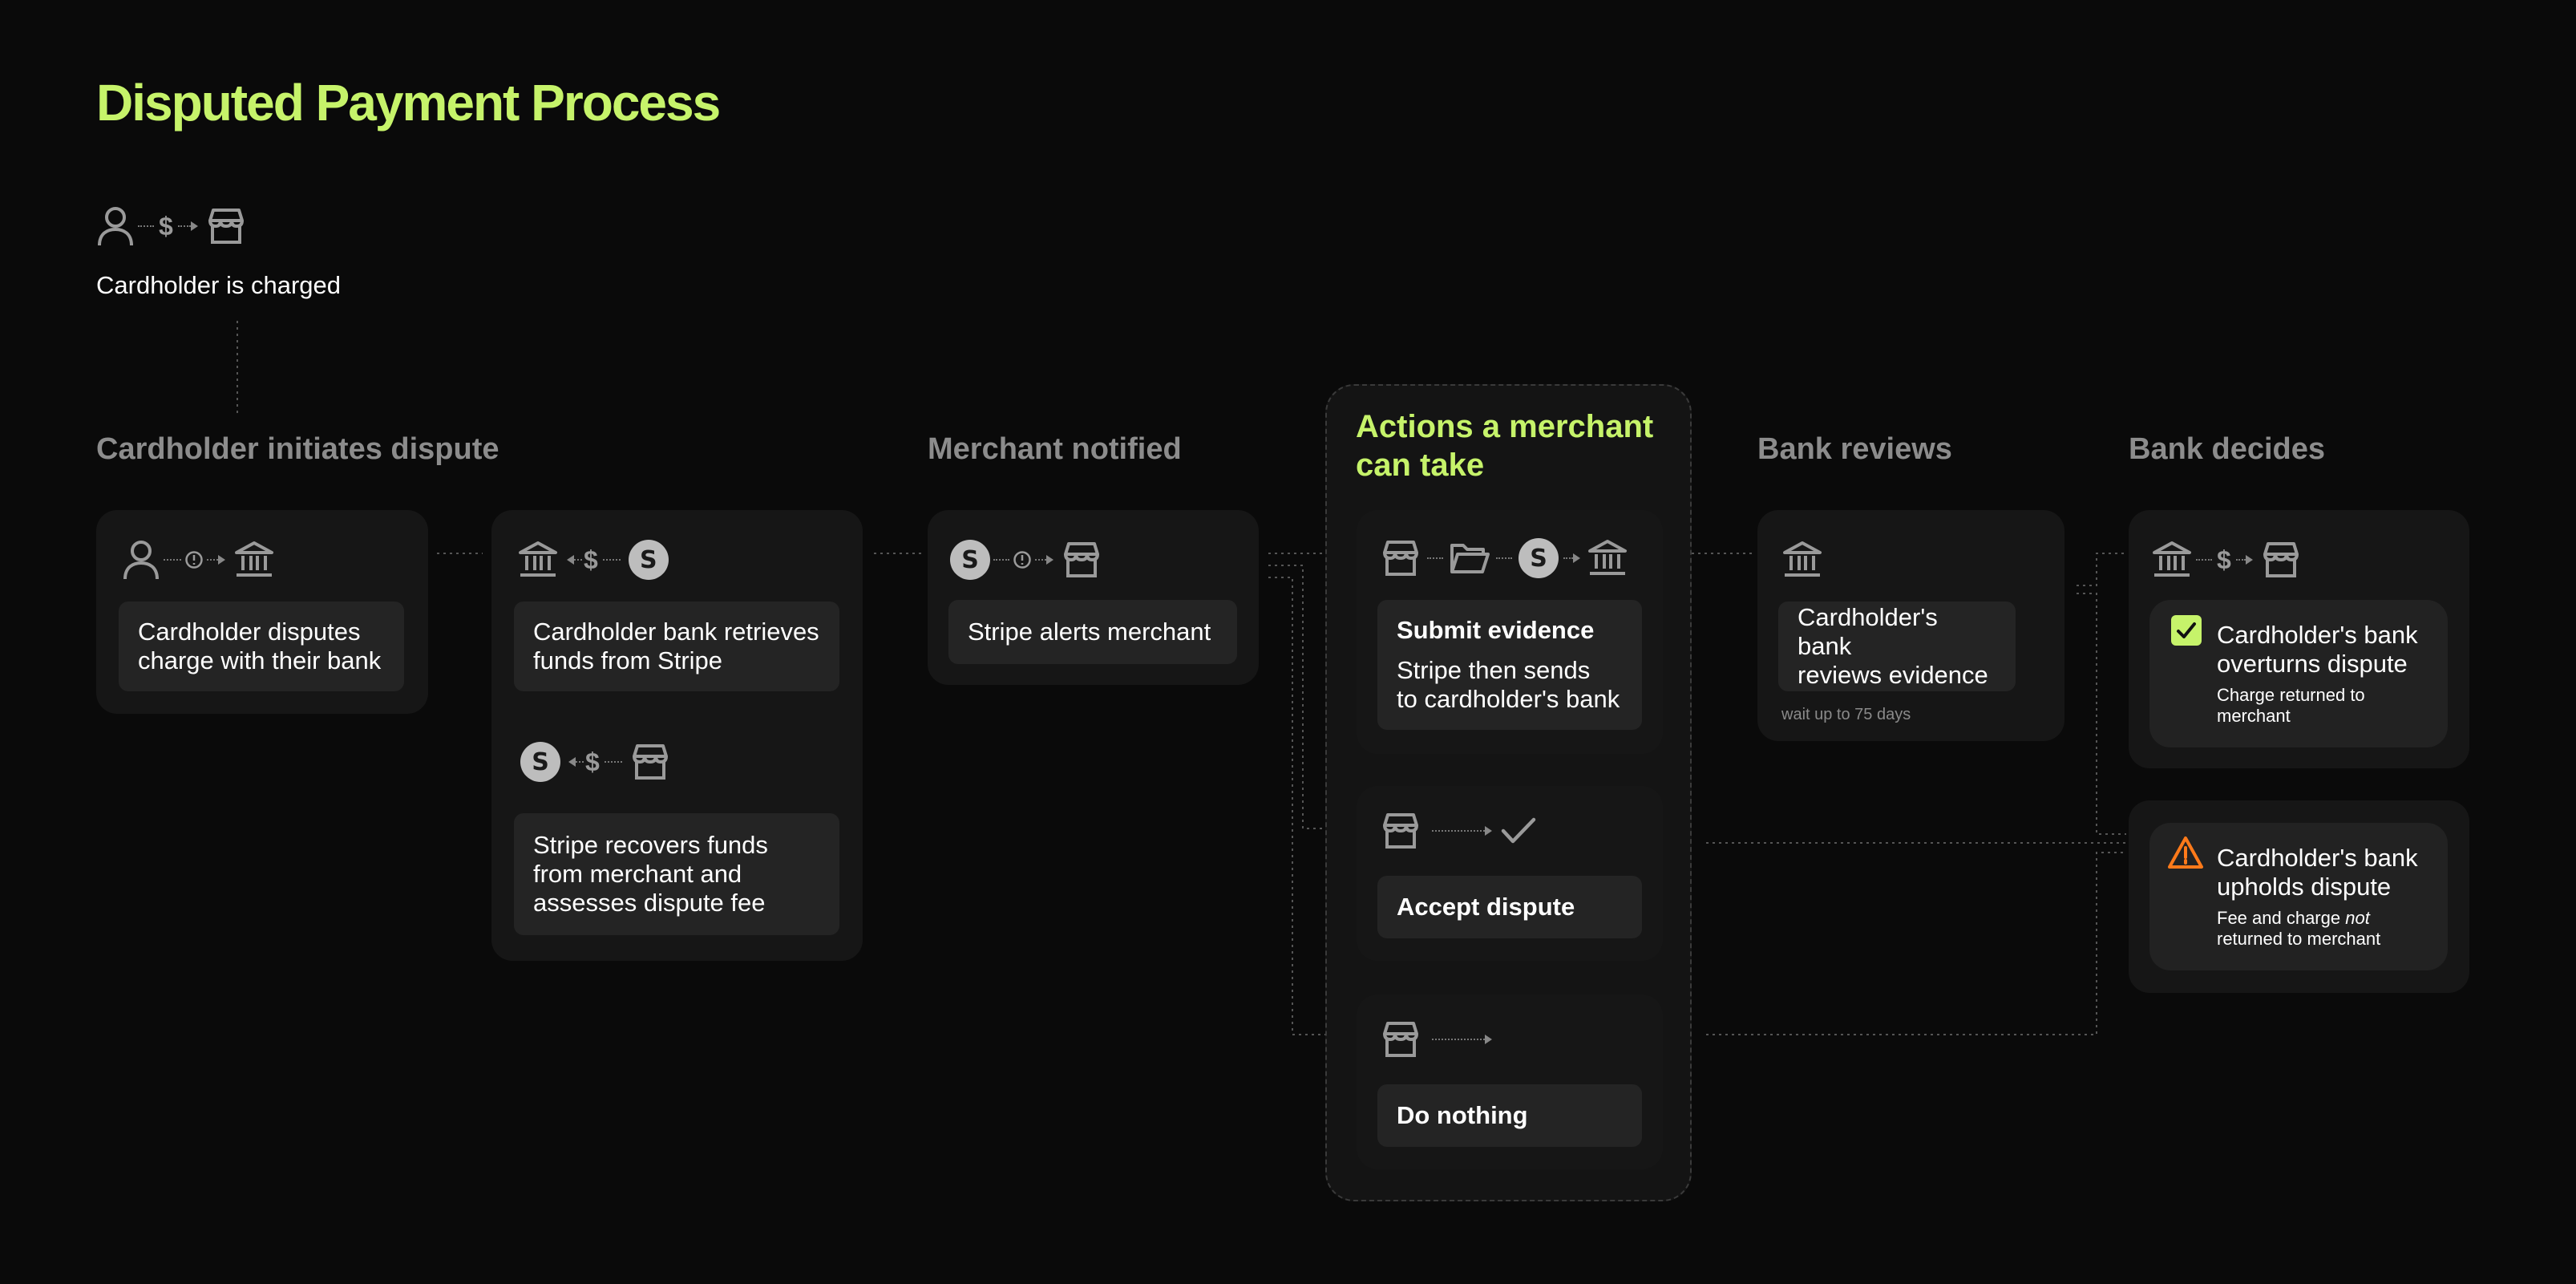 This screenshot has height=1284, width=2576. Describe the element at coordinates (1916, 943) in the screenshot. I see `connector-nothing-to-uphold` at that location.